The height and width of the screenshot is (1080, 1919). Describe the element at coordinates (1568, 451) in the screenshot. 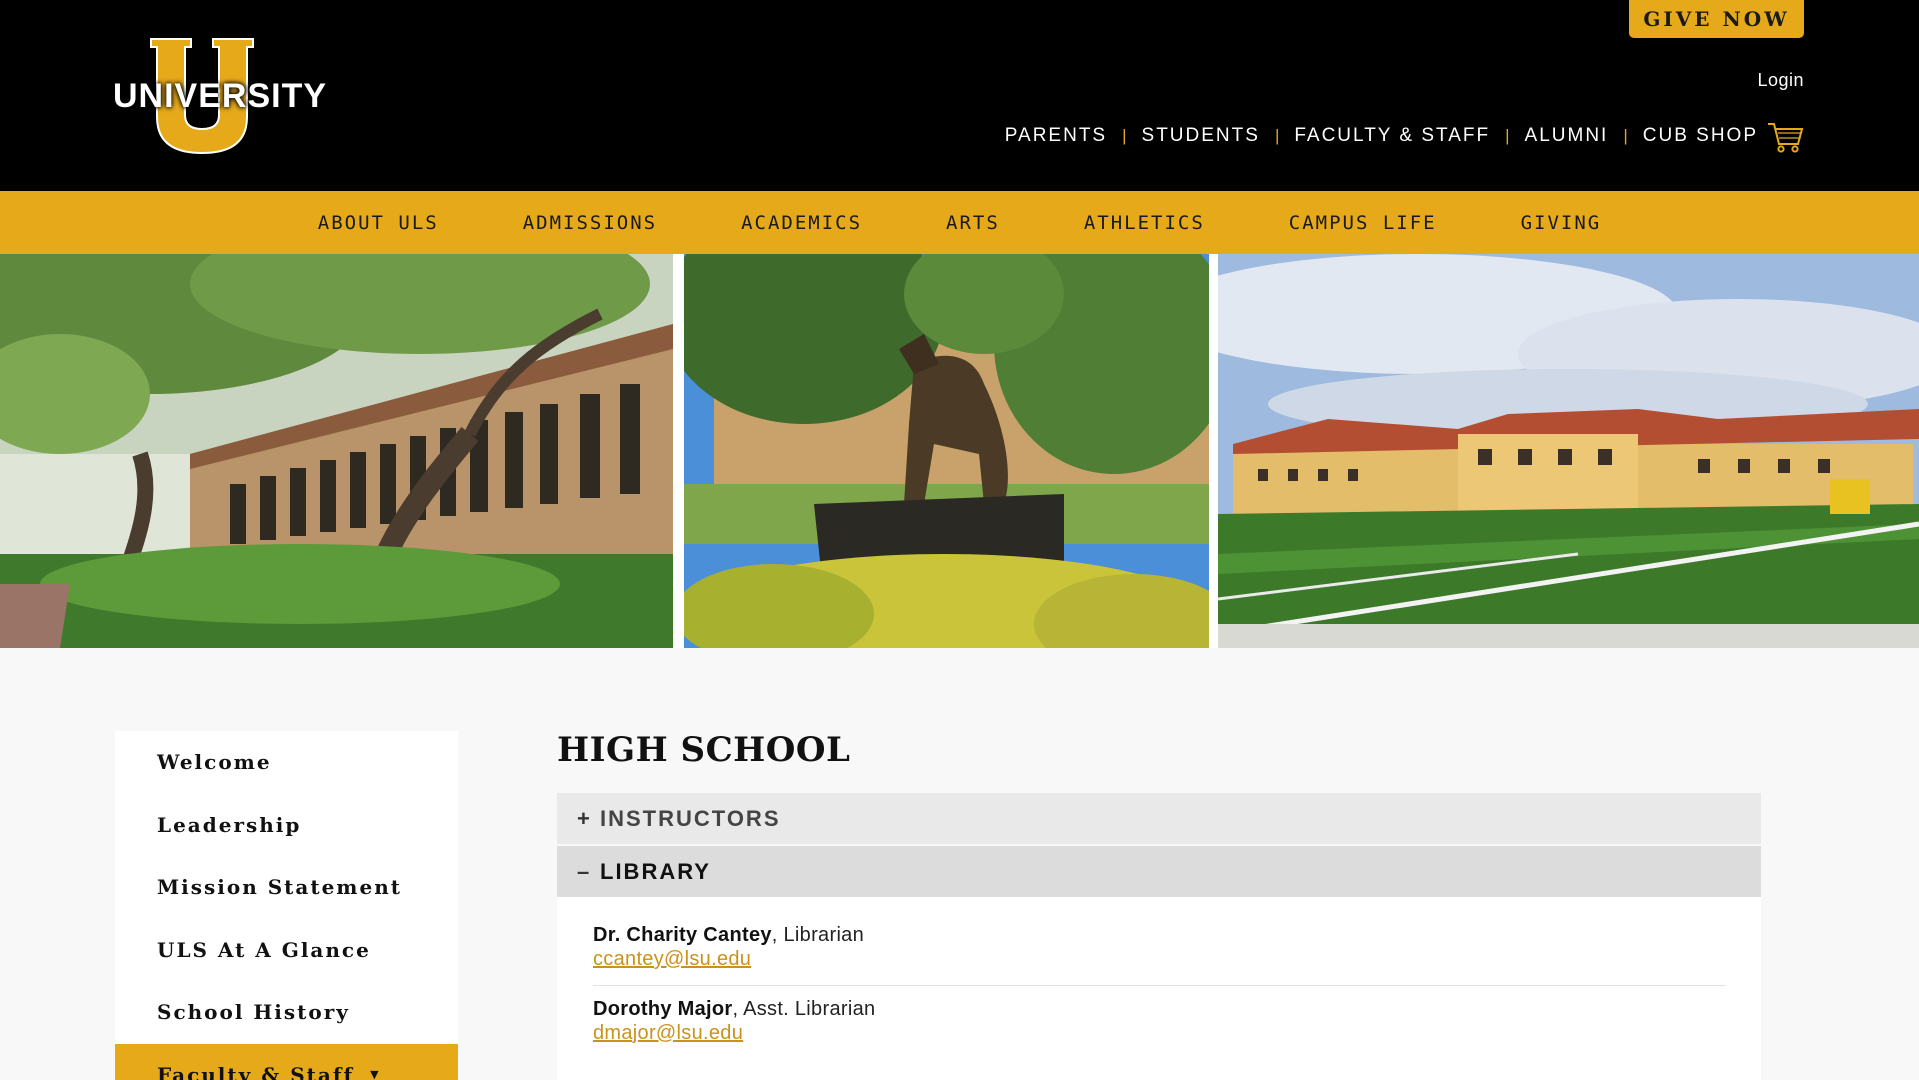

I see `athletic-field-photo` at that location.